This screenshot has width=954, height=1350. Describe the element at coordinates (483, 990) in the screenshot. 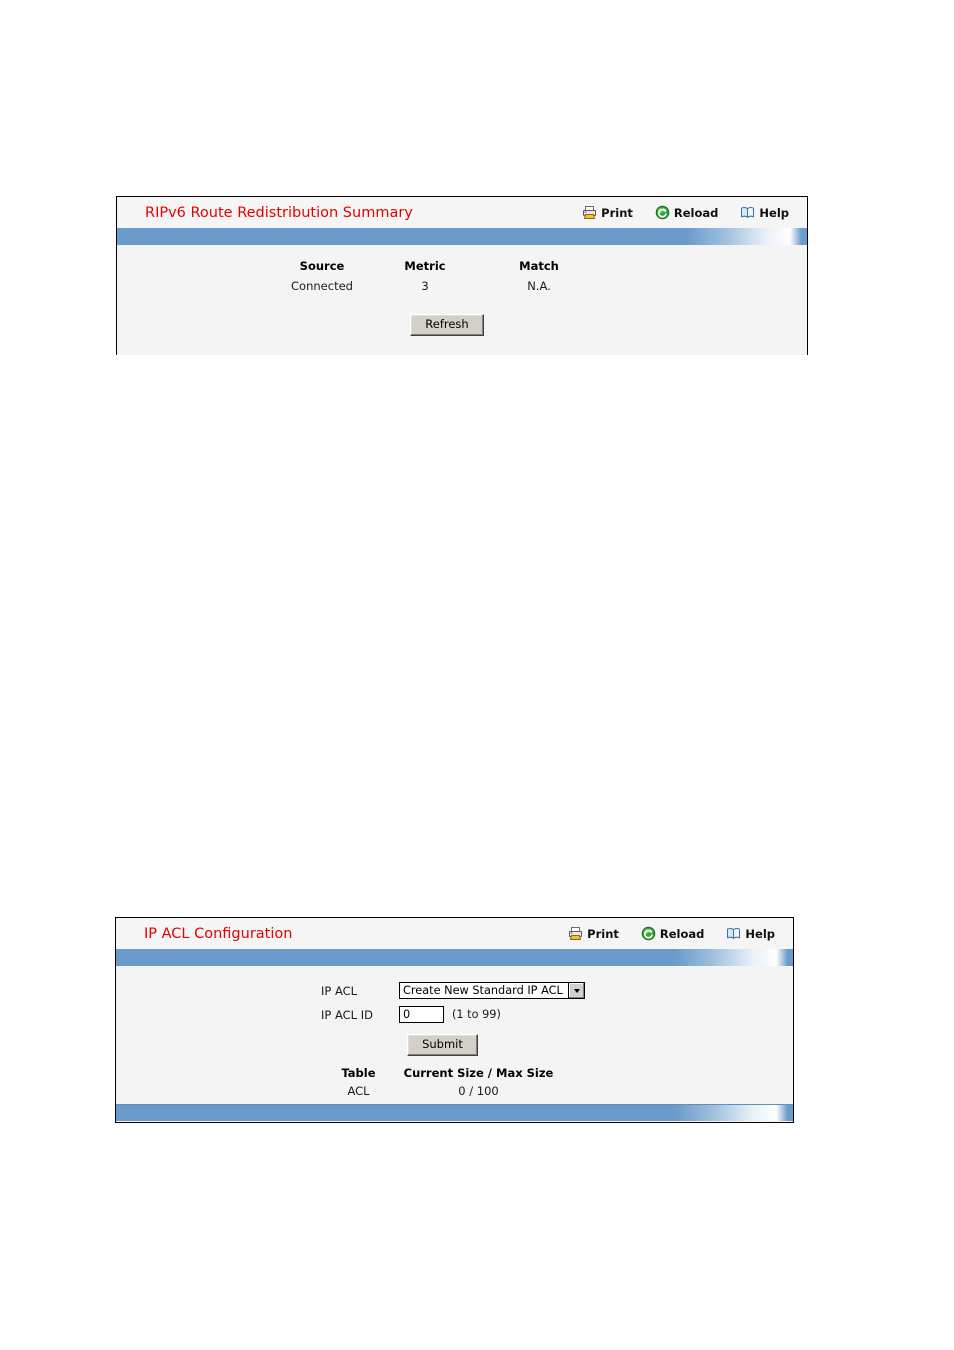

I see `ip-acl-select-value: Create New Standard IP ACL` at that location.